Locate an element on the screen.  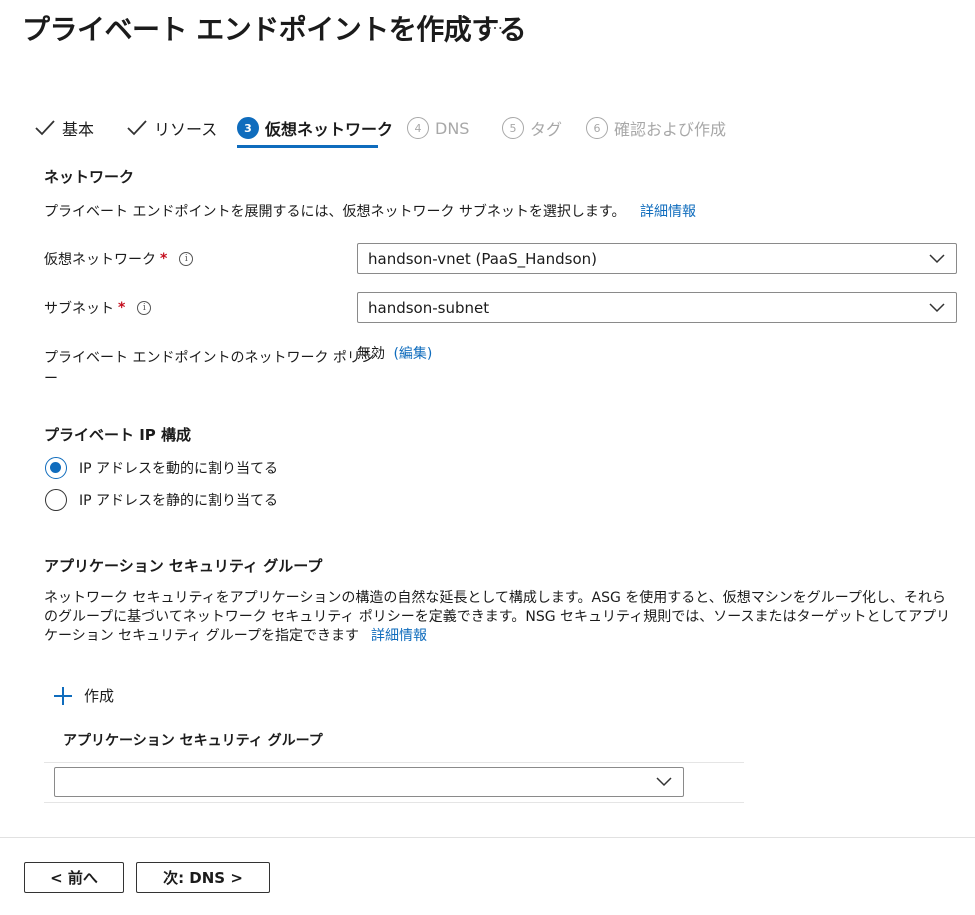
vnet-label-text: 仮想ネットワーク is located at coordinates (100, 260).